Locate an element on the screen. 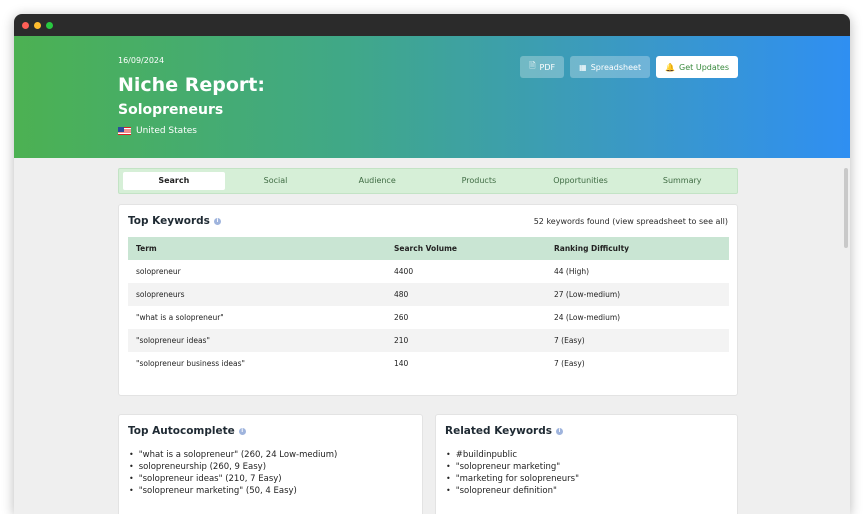  cell-difficulty: 44 (High) is located at coordinates (572, 271).